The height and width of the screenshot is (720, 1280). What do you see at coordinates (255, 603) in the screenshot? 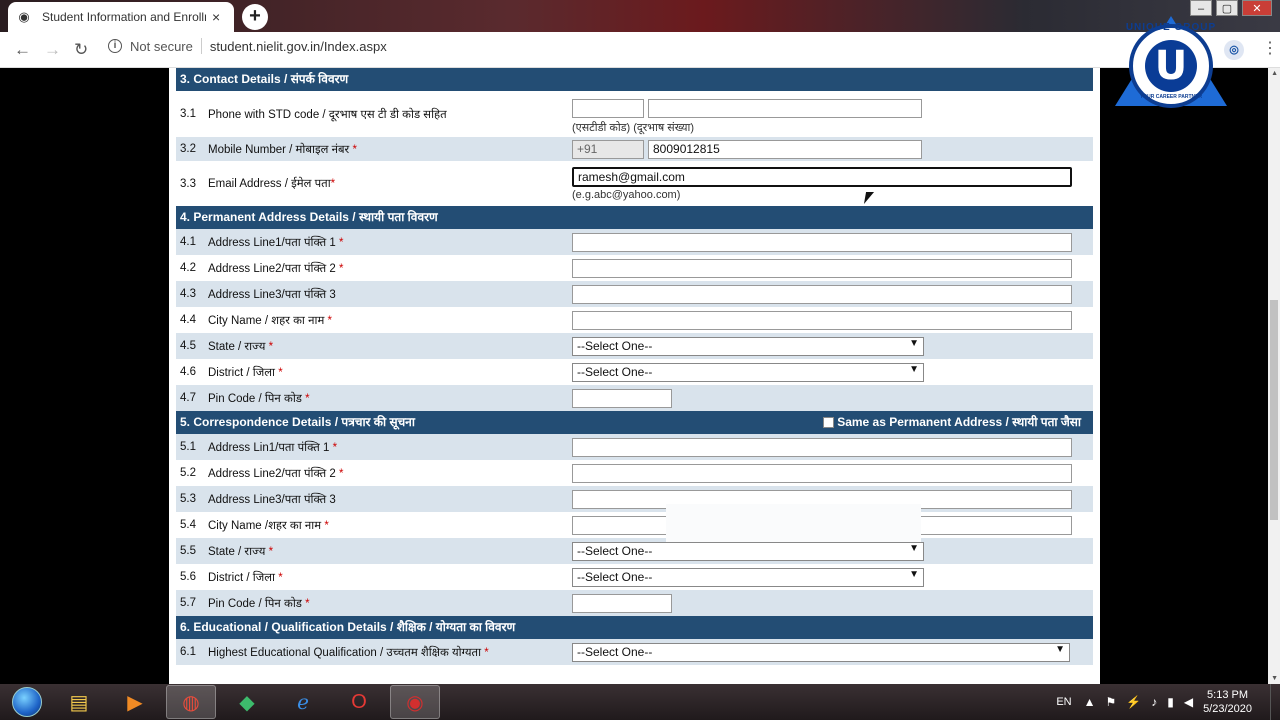
I see `label-text: Pin Code / पिन कोड` at bounding box center [255, 603].